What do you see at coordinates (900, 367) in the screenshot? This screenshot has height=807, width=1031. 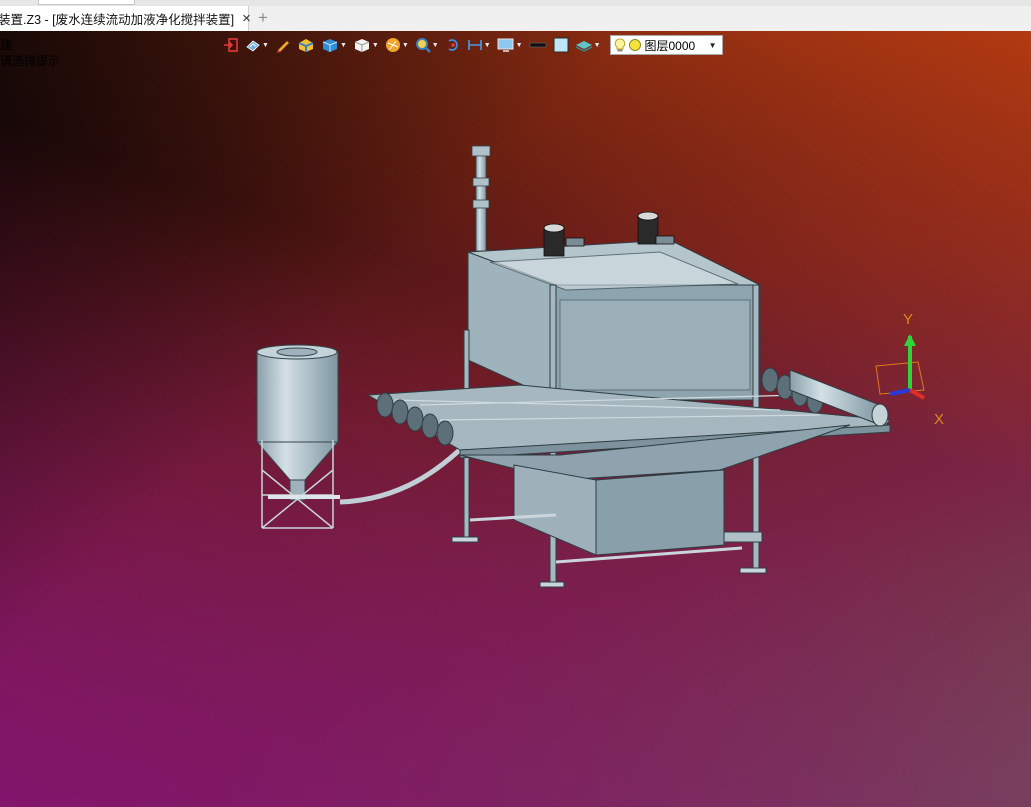 I see `axis-triad-icon` at bounding box center [900, 367].